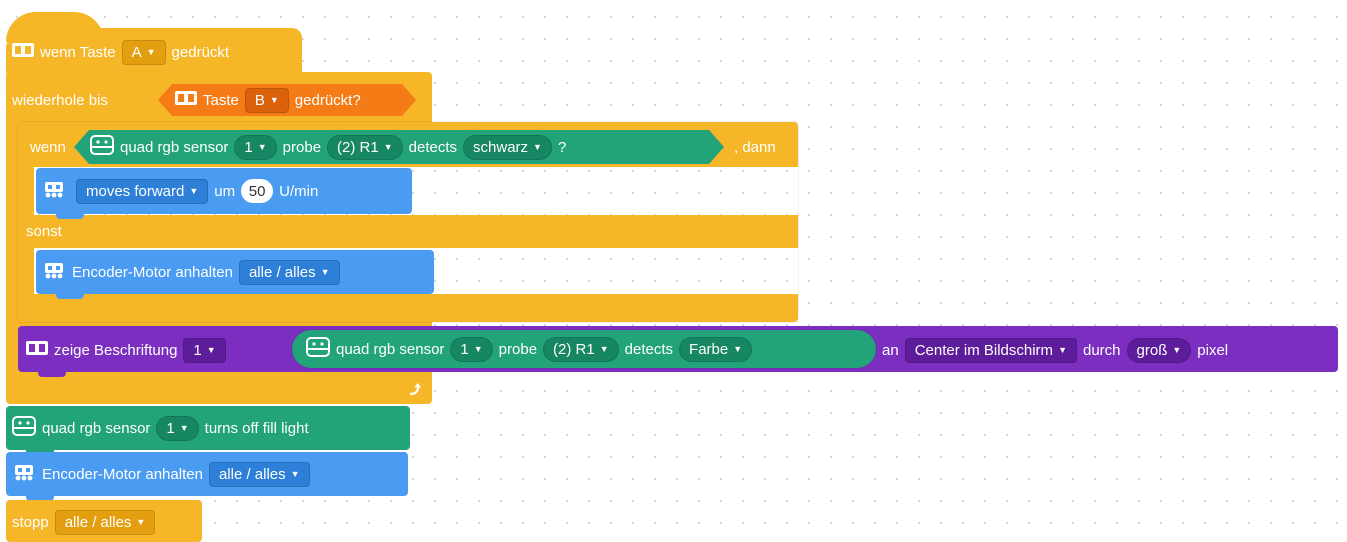 Image resolution: width=1347 pixels, height=542 pixels. What do you see at coordinates (327, 100) in the screenshot?
I see `button-suffix: gedrückt?` at bounding box center [327, 100].